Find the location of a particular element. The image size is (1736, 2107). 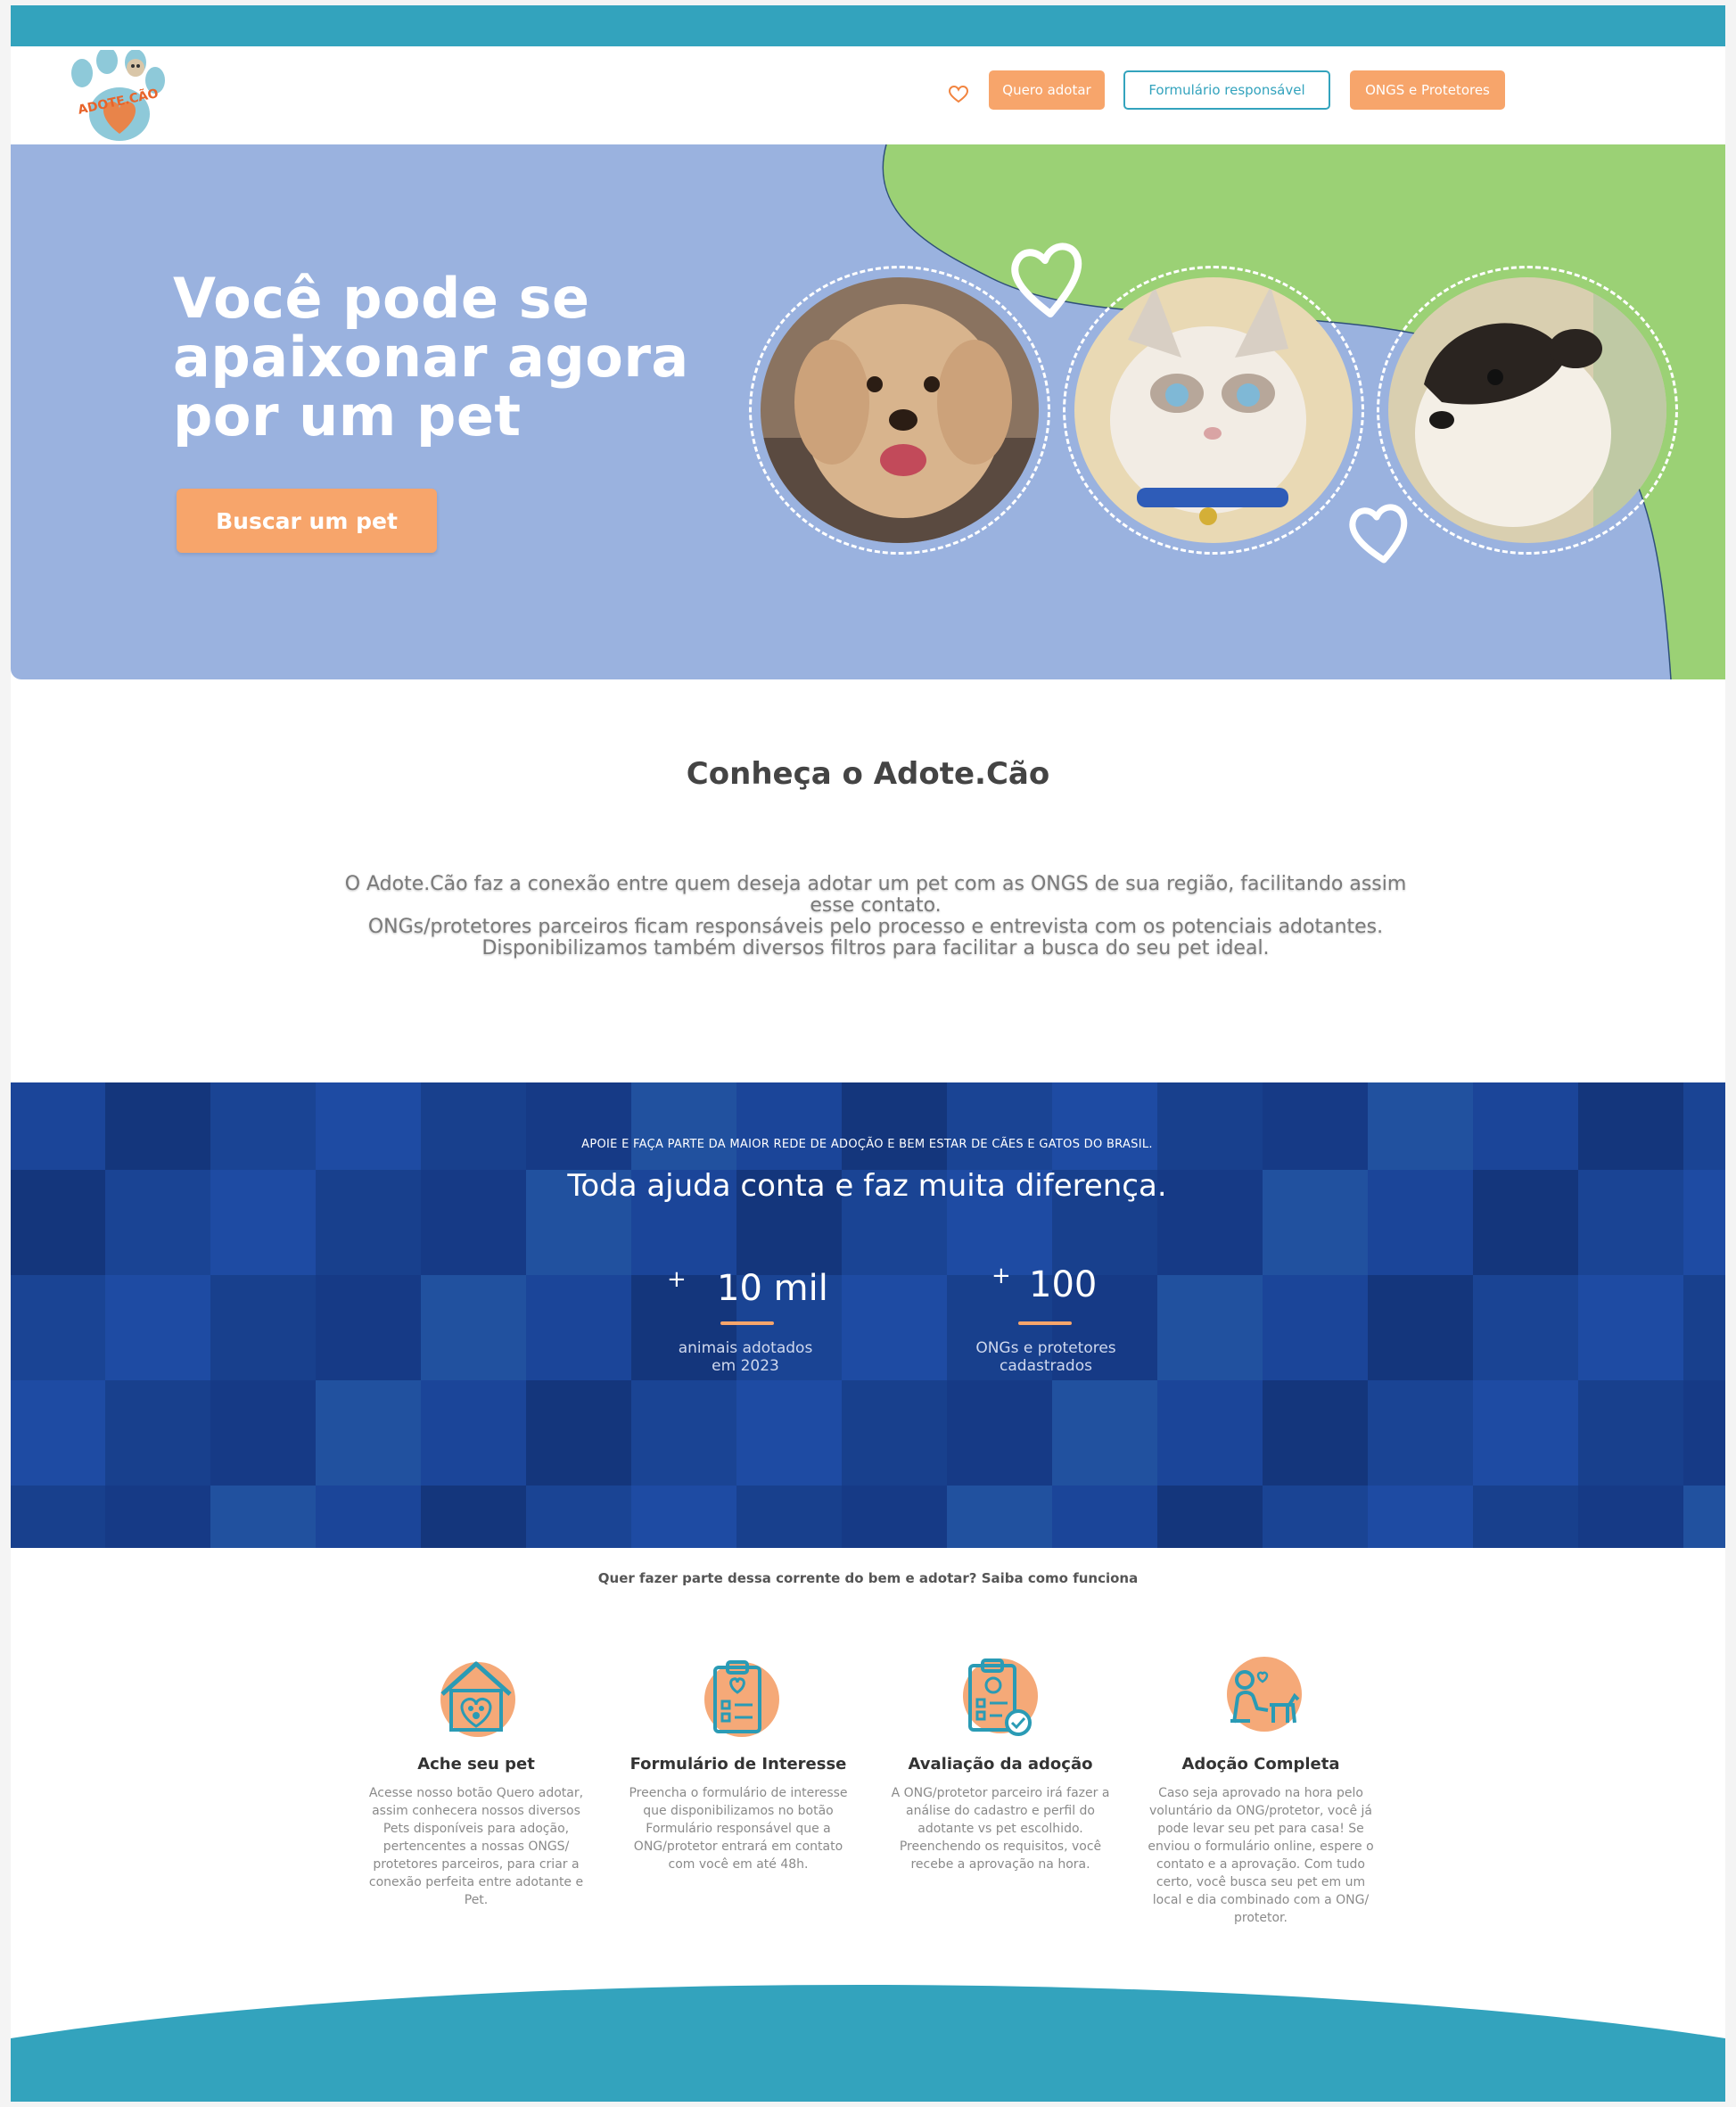

buscar-pet-button: Buscar um pet is located at coordinates (307, 521).